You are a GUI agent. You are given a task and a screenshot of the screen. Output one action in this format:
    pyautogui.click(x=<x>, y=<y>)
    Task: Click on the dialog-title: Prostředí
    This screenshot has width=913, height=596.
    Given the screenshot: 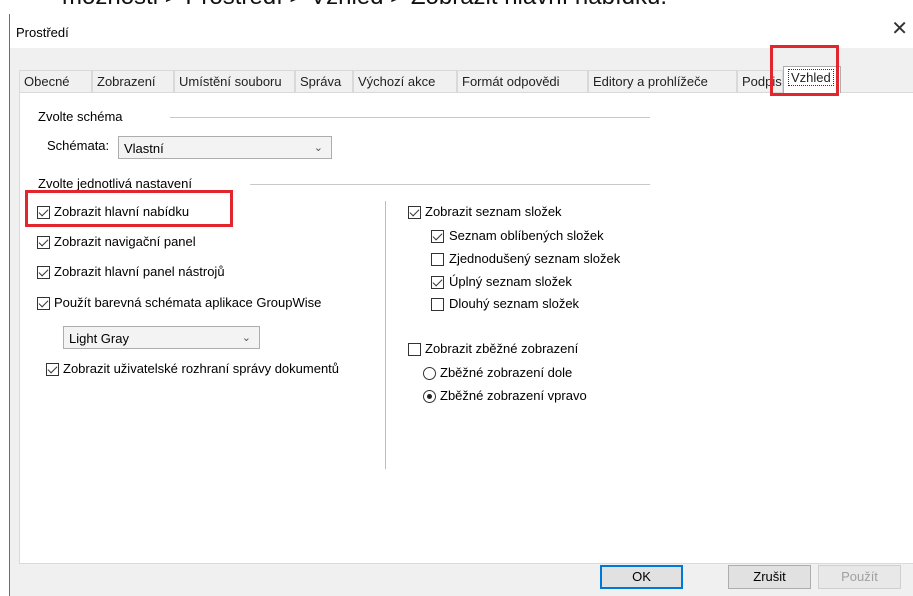 What is the action you would take?
    pyautogui.click(x=42, y=32)
    